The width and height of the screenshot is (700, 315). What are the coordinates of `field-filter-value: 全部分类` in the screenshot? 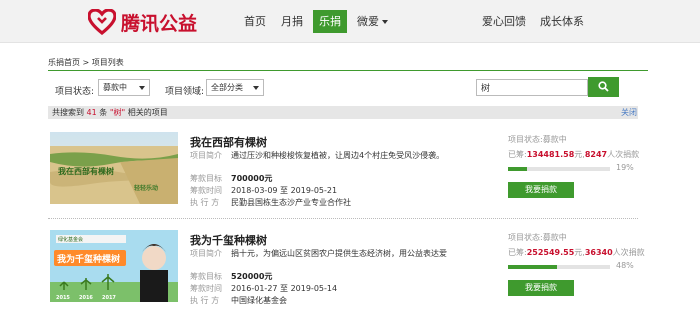 It's located at (227, 87).